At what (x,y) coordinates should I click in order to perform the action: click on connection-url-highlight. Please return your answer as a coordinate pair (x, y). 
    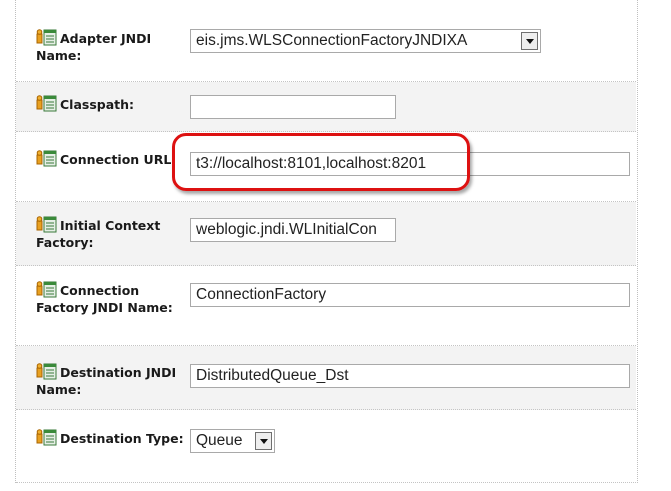
    Looking at the image, I should click on (321, 162).